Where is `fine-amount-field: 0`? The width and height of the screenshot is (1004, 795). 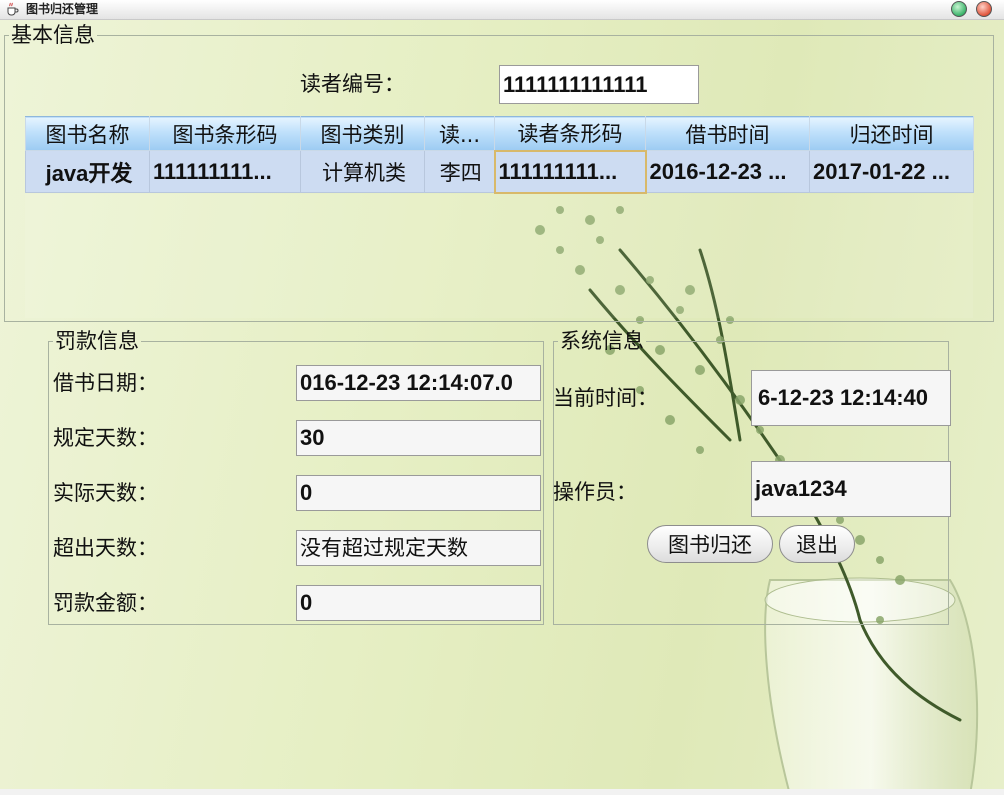
fine-amount-field: 0 is located at coordinates (418, 603).